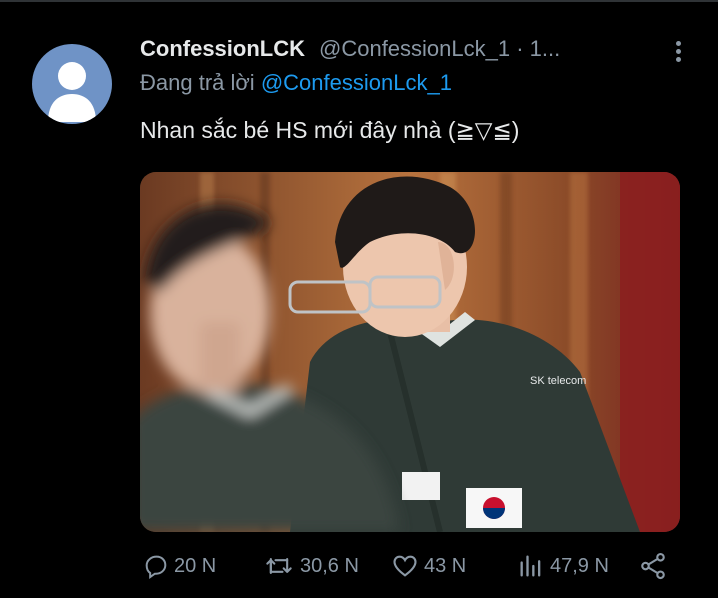 The width and height of the screenshot is (718, 598). I want to click on retweet-count: 30,6 N, so click(329, 565).